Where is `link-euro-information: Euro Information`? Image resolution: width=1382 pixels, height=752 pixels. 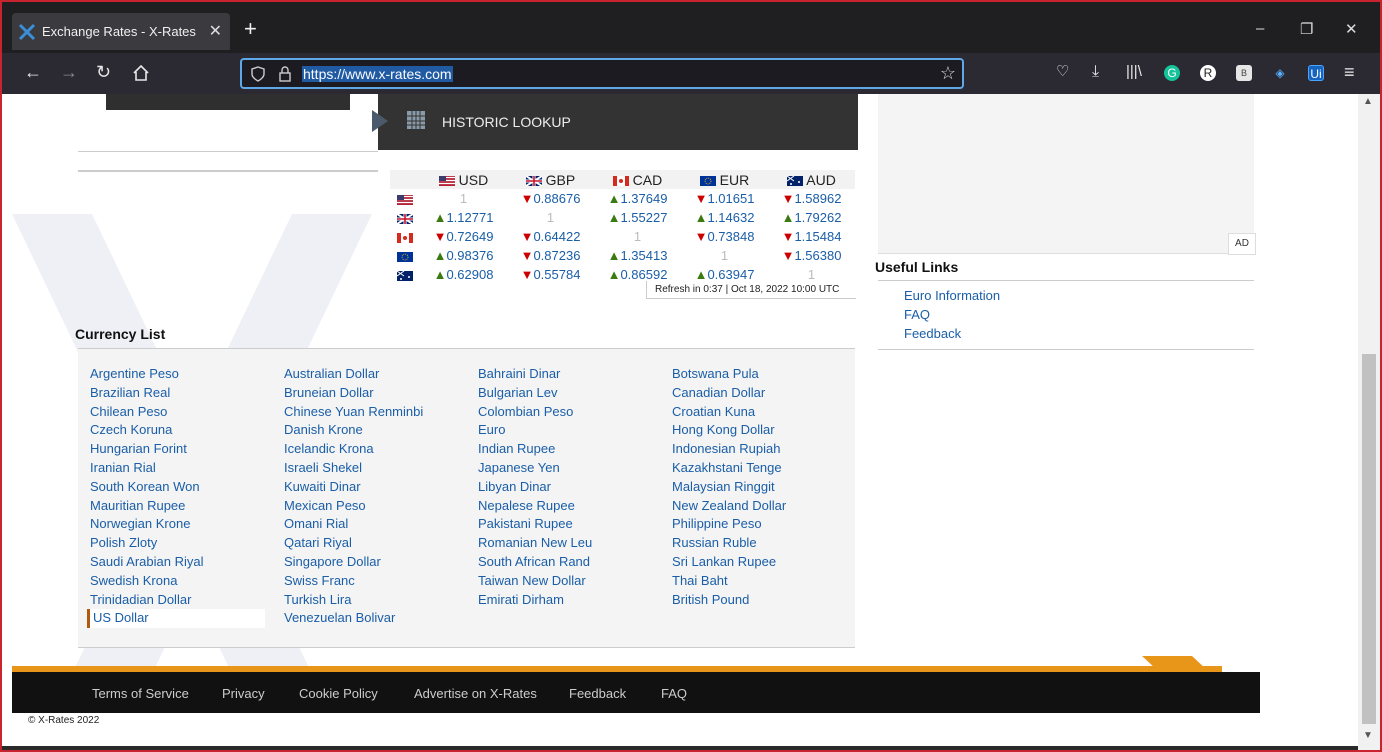
link-euro-information: Euro Information is located at coordinates (952, 295).